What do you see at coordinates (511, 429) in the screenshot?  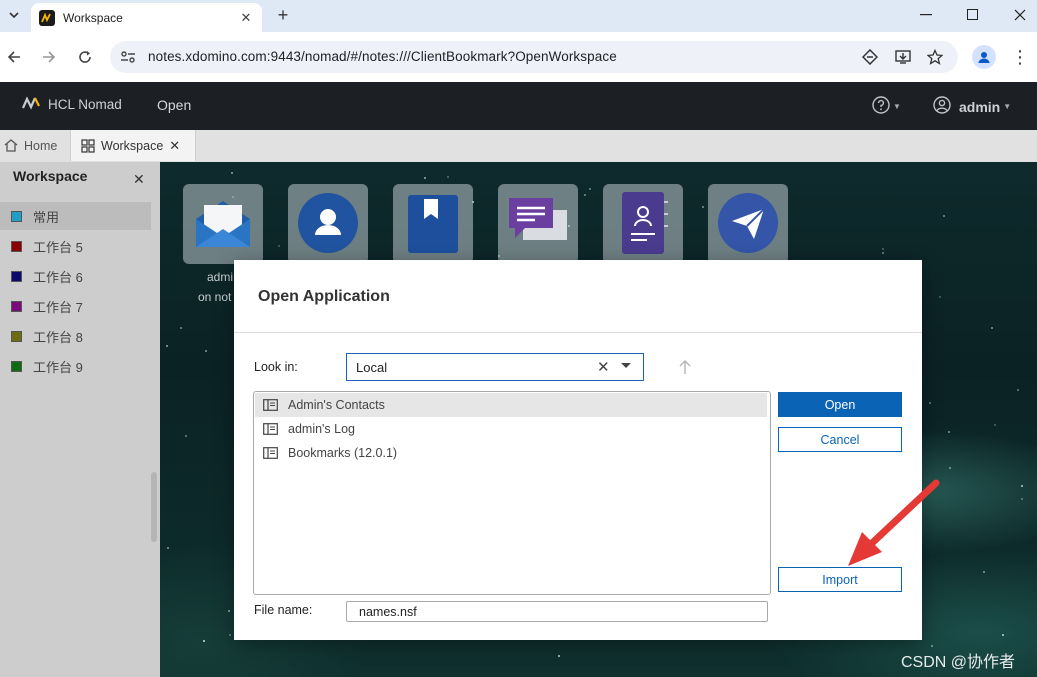 I see `list-item: admin's Log` at bounding box center [511, 429].